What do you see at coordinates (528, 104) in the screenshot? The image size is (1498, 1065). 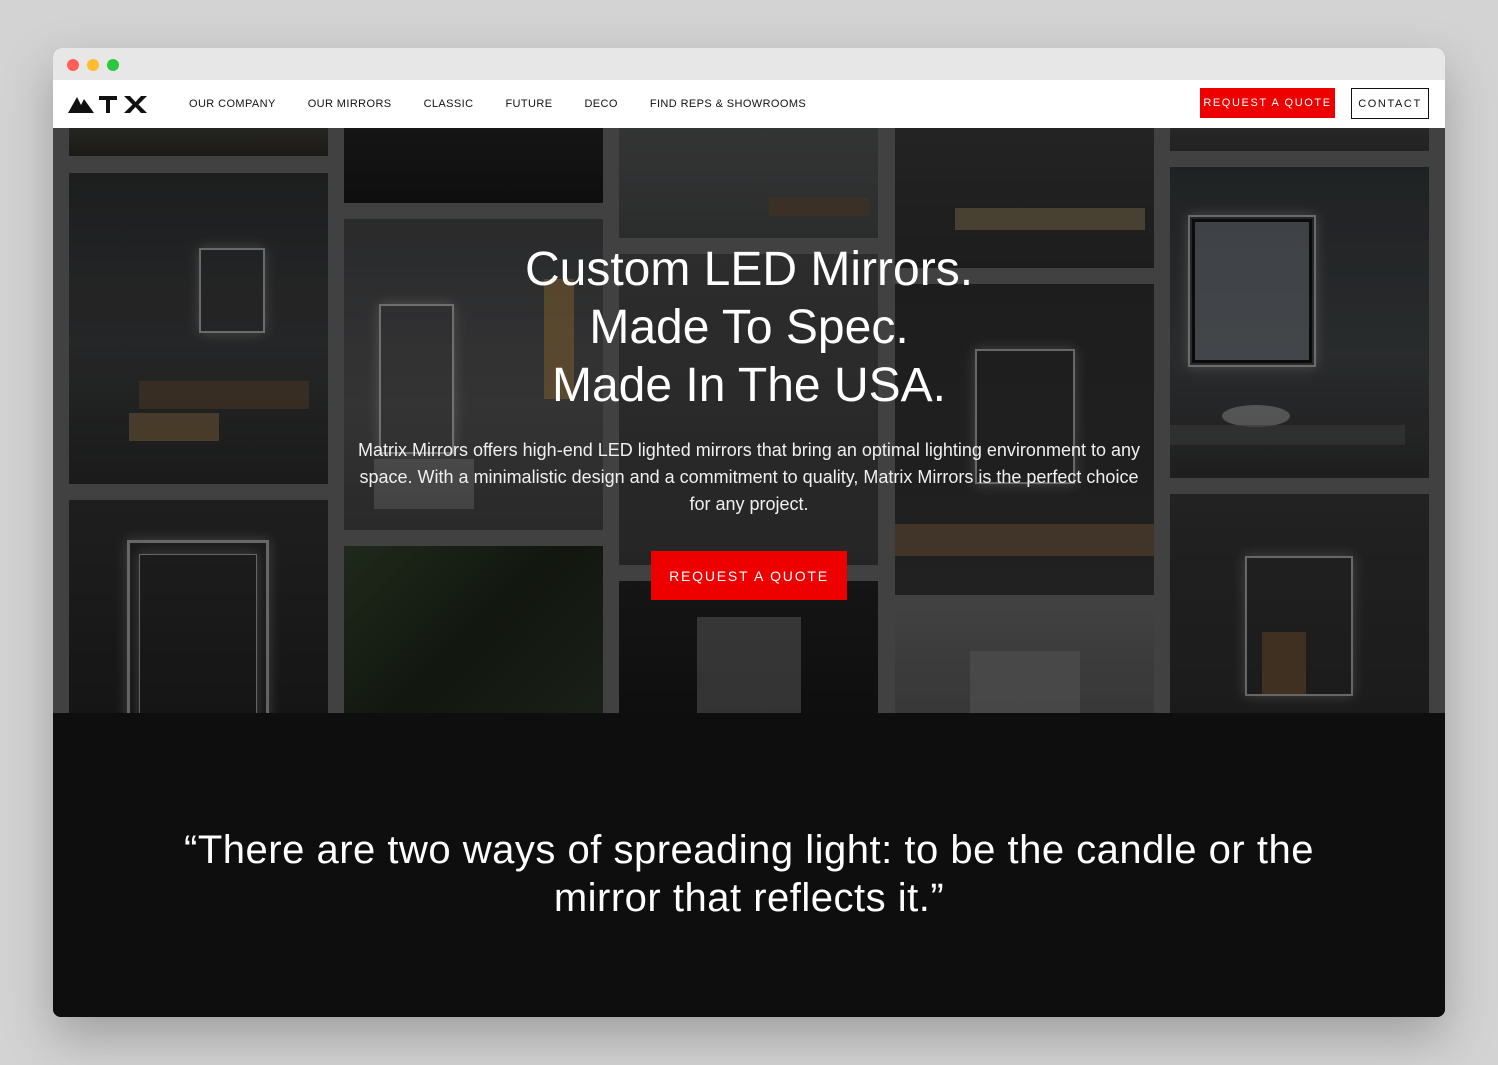 I see `nav-future: FUTURE` at bounding box center [528, 104].